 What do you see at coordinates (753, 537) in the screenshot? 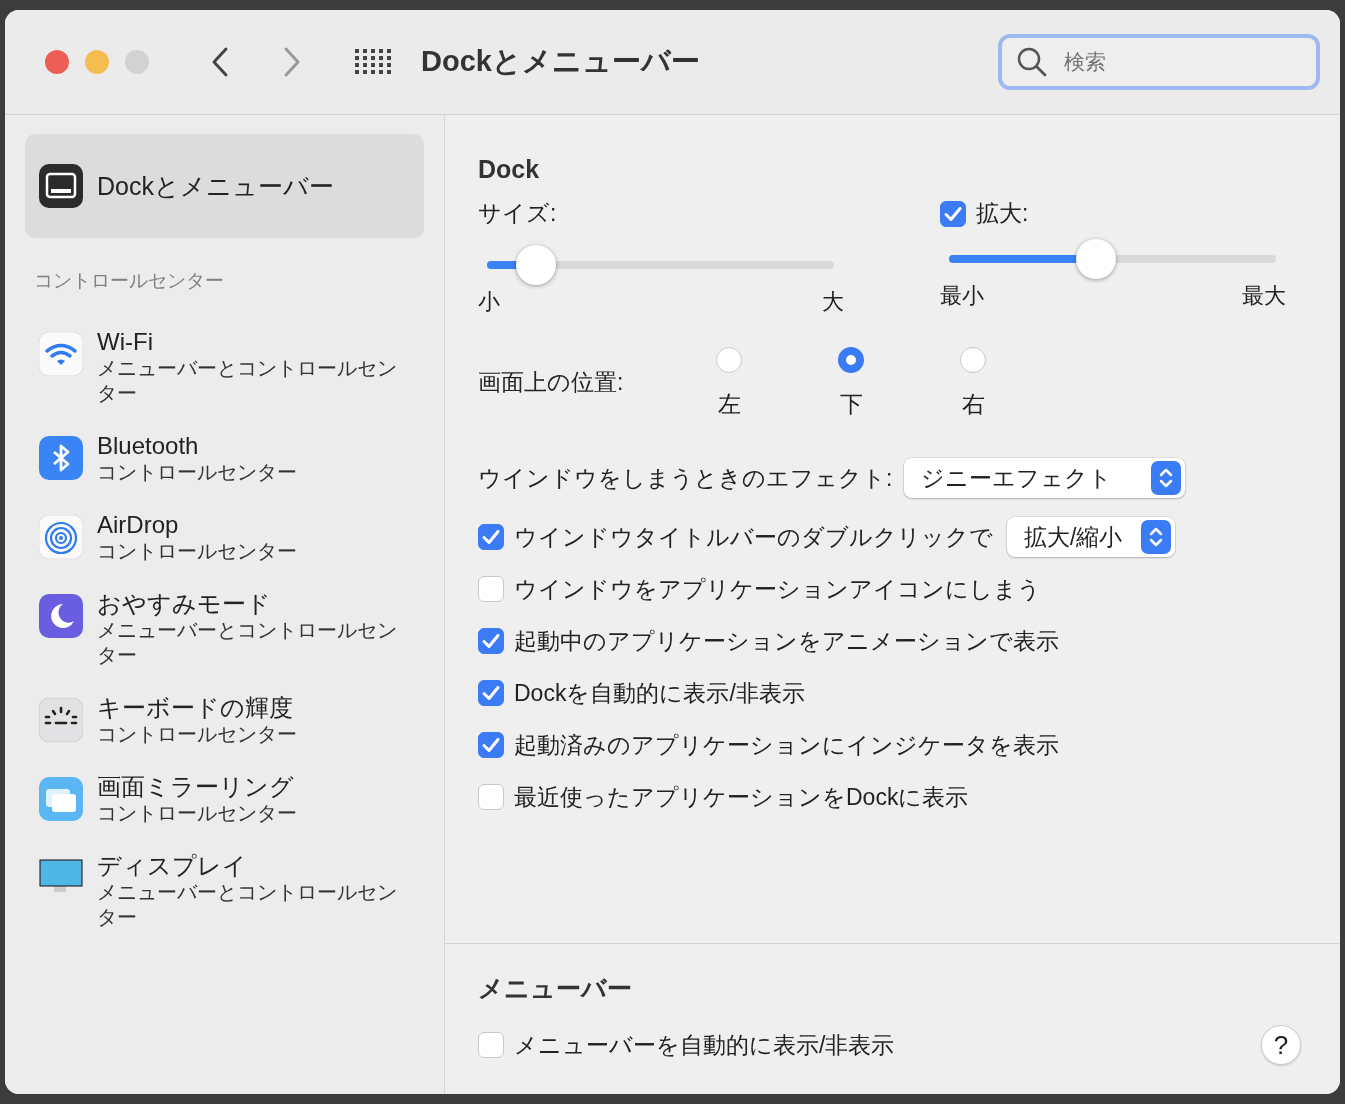
I see `checkbox-label: ウインドウタイトルバーのダブルクリックで` at bounding box center [753, 537].